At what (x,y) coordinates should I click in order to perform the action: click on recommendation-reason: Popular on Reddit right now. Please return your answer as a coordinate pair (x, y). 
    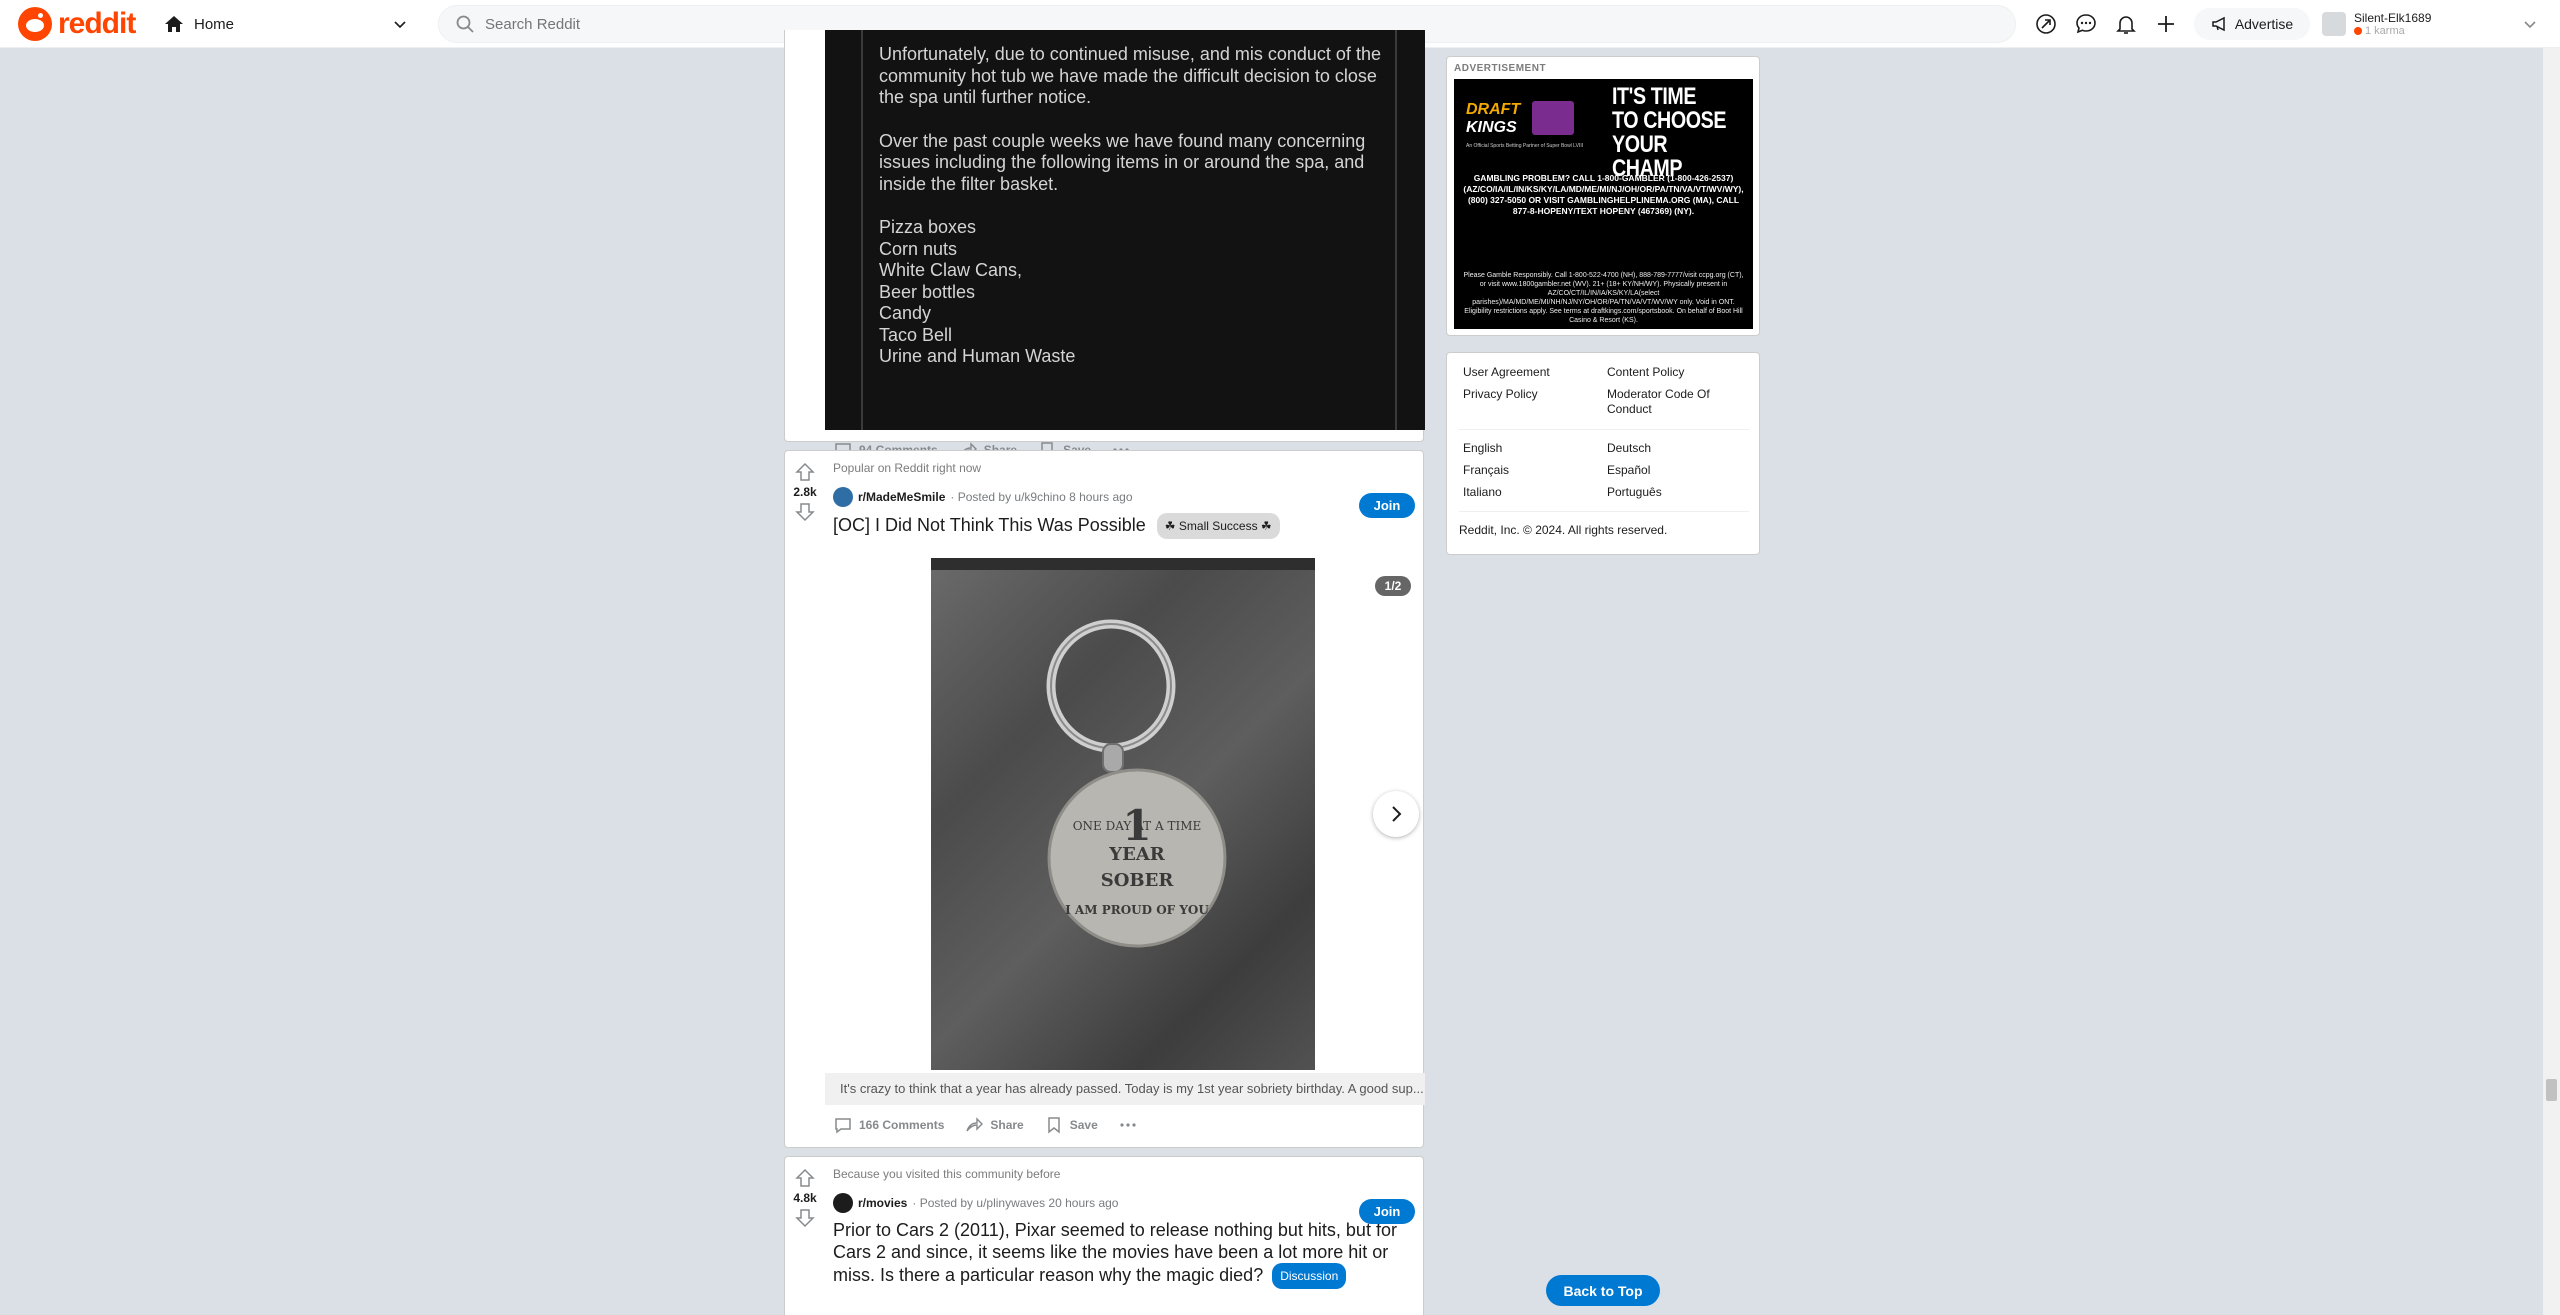
    Looking at the image, I should click on (907, 468).